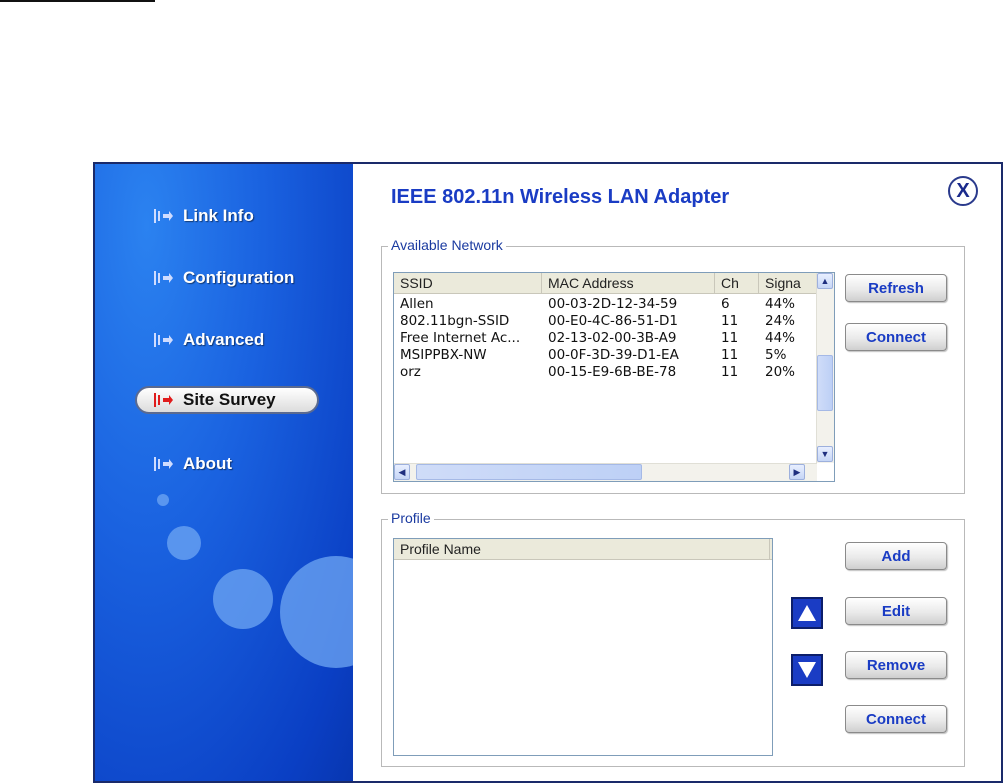 Image resolution: width=1003 pixels, height=783 pixels. What do you see at coordinates (455, 321) in the screenshot?
I see `cell-ssid: 802.11bgn-SSID` at bounding box center [455, 321].